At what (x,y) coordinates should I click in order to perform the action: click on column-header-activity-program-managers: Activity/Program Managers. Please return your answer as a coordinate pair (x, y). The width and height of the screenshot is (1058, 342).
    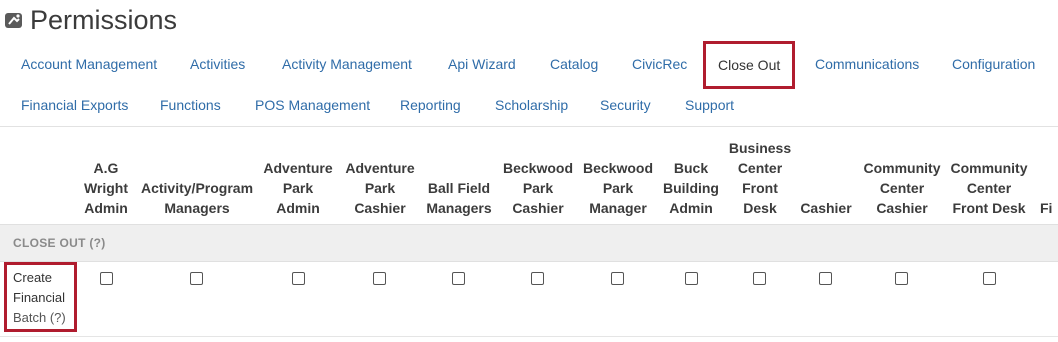
    Looking at the image, I should click on (197, 198).